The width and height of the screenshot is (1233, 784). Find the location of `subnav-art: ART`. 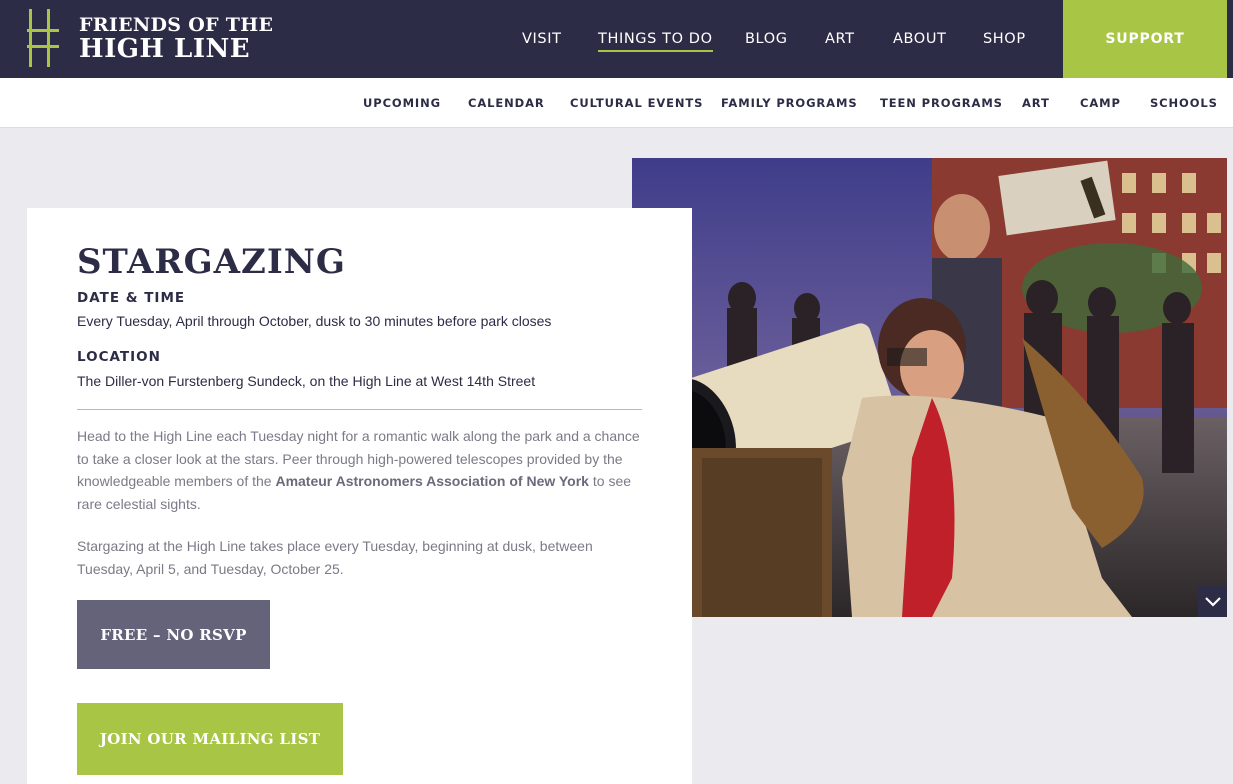

subnav-art: ART is located at coordinates (1036, 103).